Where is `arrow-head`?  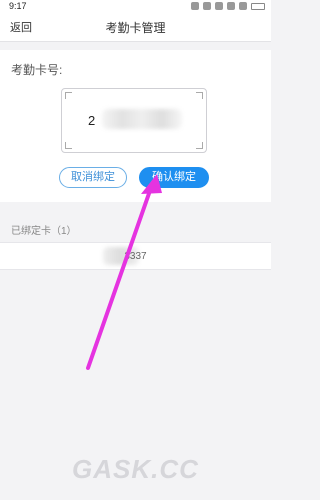 arrow-head is located at coordinates (151, 184).